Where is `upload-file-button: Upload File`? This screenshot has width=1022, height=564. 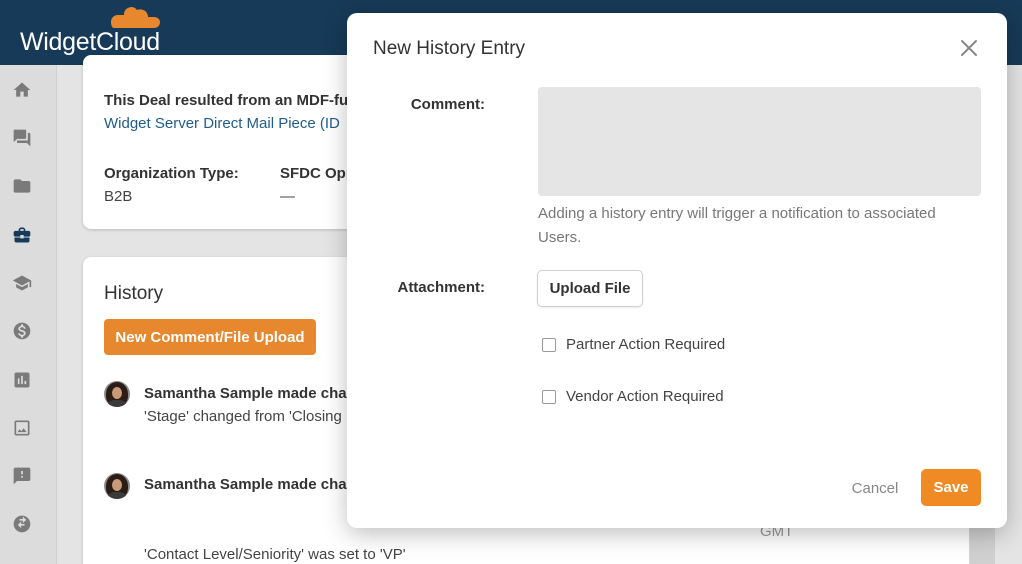
upload-file-button: Upload File is located at coordinates (590, 288).